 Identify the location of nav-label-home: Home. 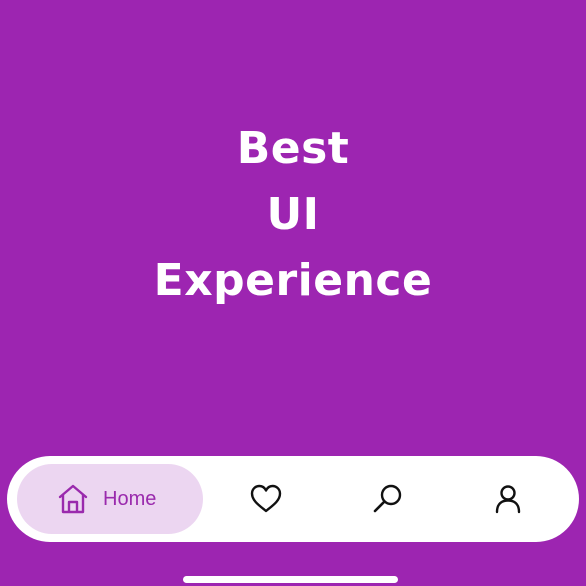
(130, 498).